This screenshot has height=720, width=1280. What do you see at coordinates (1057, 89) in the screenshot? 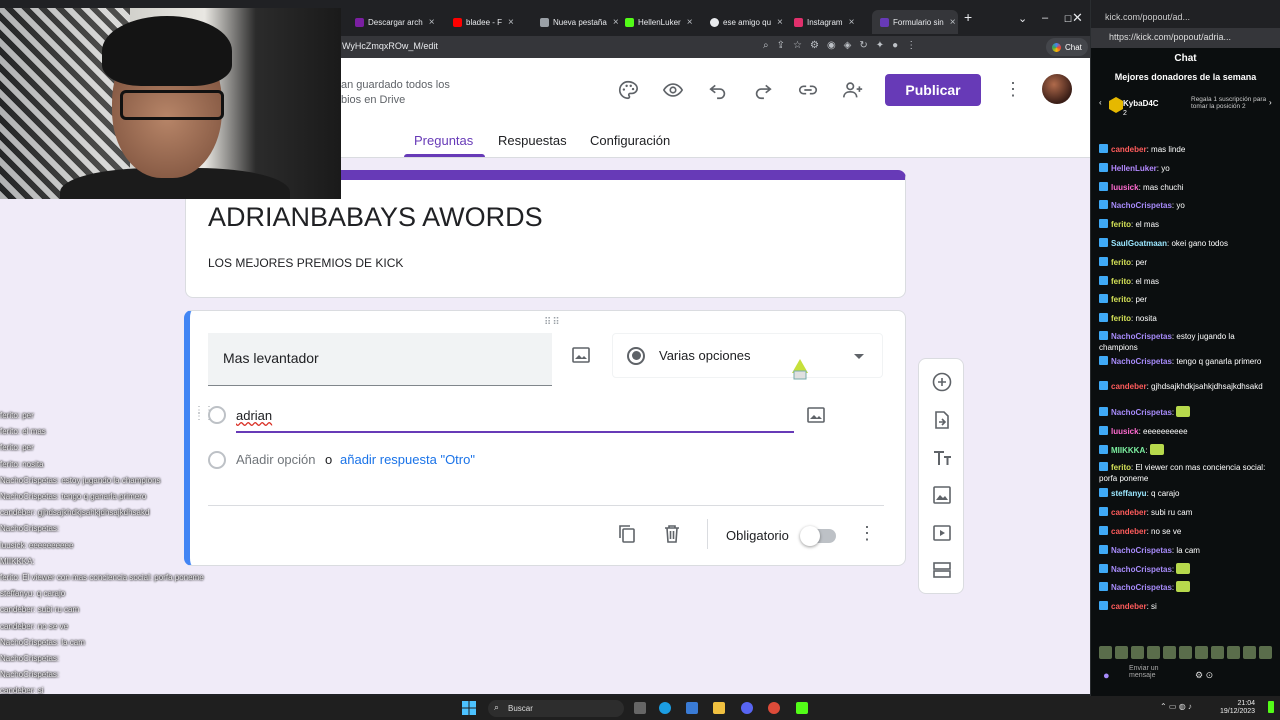
I see `avatar` at bounding box center [1057, 89].